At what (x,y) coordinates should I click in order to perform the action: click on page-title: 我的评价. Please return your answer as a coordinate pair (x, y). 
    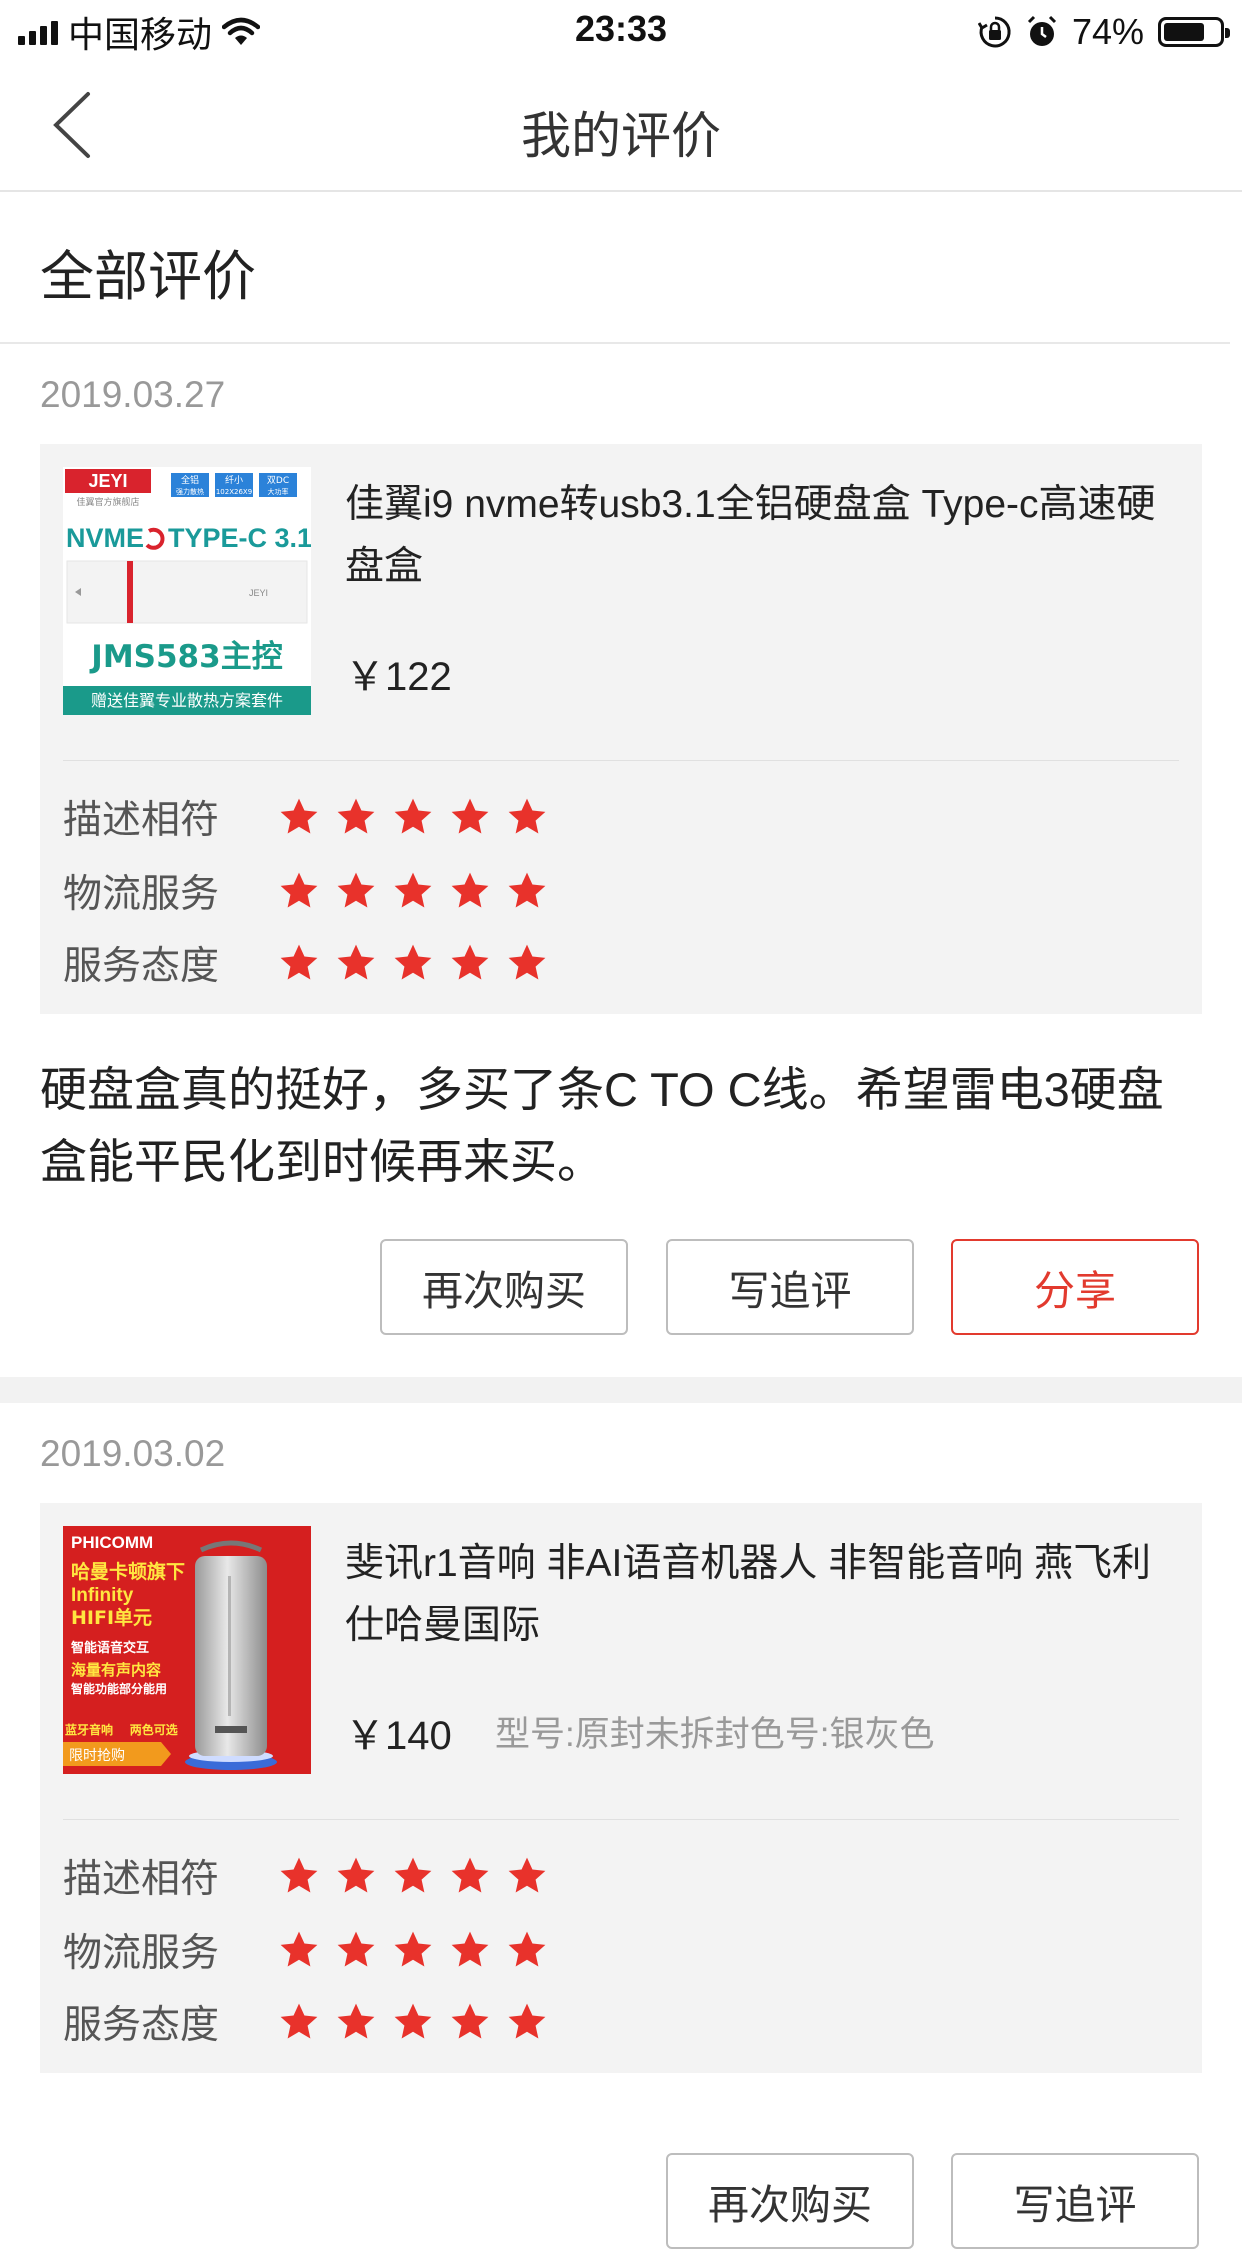
    Looking at the image, I should click on (621, 136).